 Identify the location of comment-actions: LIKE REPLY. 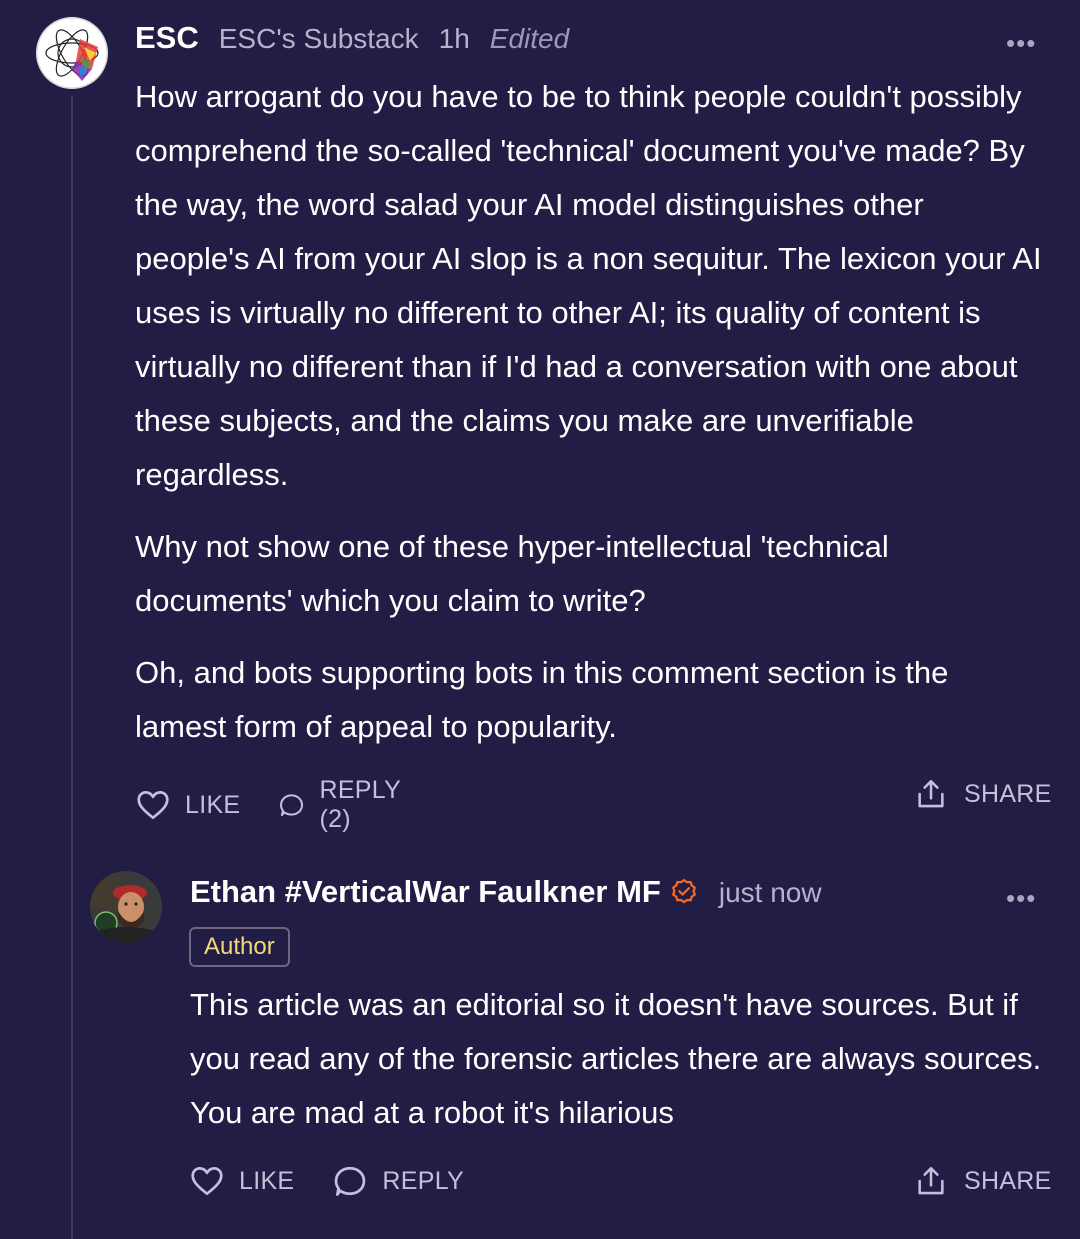
(345, 1181).